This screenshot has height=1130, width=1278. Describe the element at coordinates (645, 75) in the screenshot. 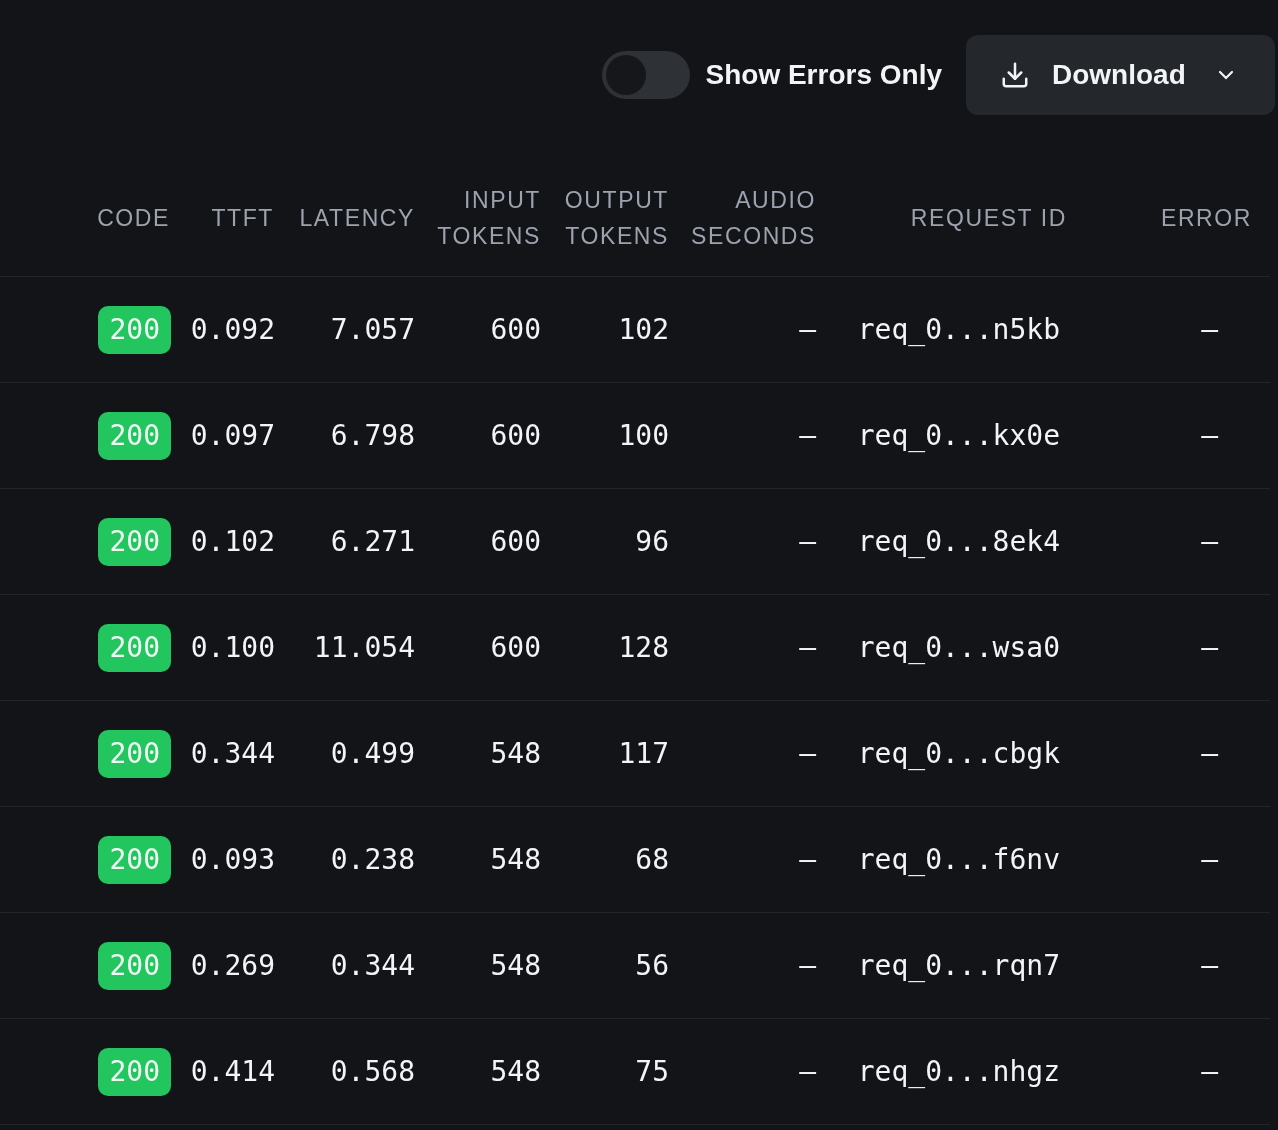

I see `toggle-switch` at that location.